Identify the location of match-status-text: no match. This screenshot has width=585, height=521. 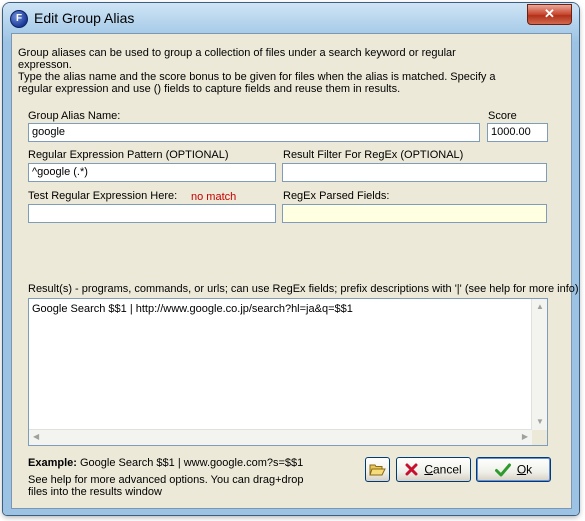
(214, 197).